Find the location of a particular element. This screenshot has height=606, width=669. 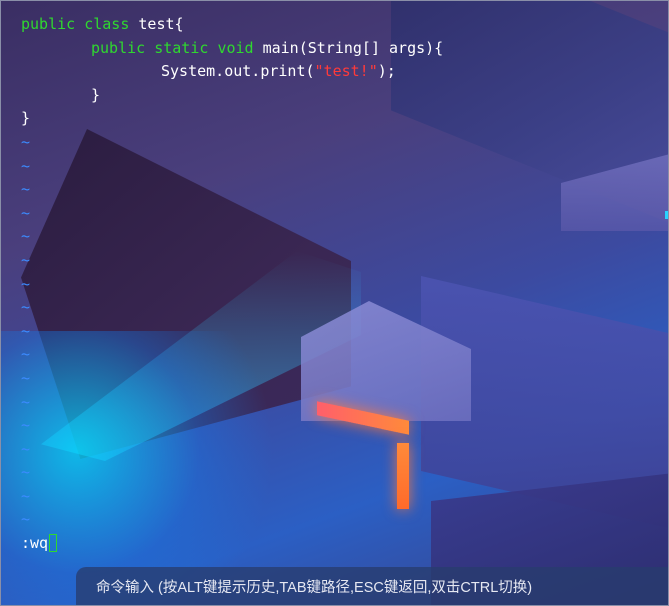

keyword: static is located at coordinates (181, 47).